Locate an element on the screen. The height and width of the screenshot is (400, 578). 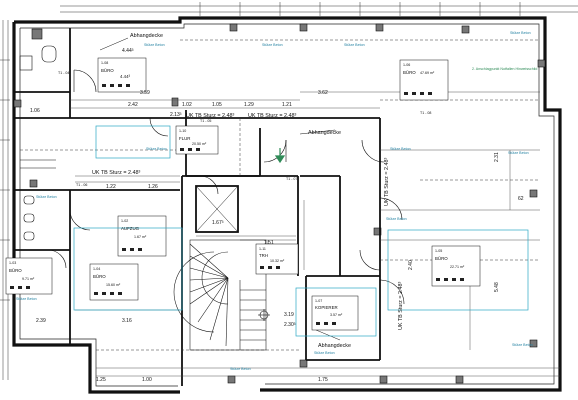
marker-icon is located at coordinates (264, 315).